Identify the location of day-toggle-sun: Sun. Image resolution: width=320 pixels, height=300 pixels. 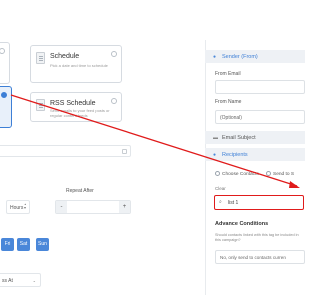
(42, 244).